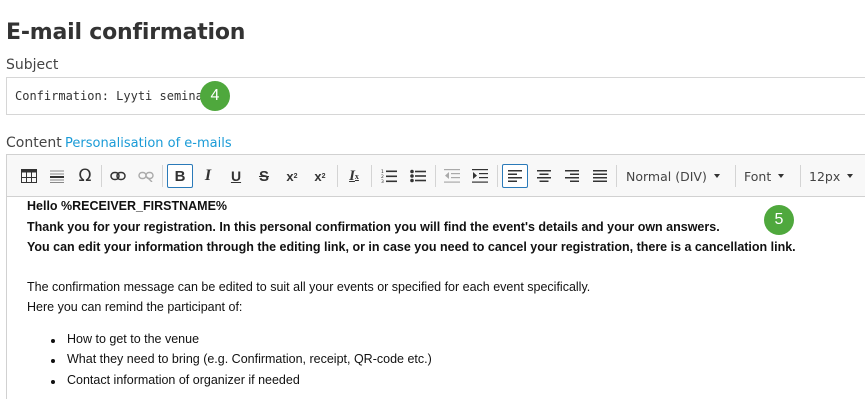 This screenshot has height=399, width=865. Describe the element at coordinates (34, 143) in the screenshot. I see `content-label: Content` at that location.